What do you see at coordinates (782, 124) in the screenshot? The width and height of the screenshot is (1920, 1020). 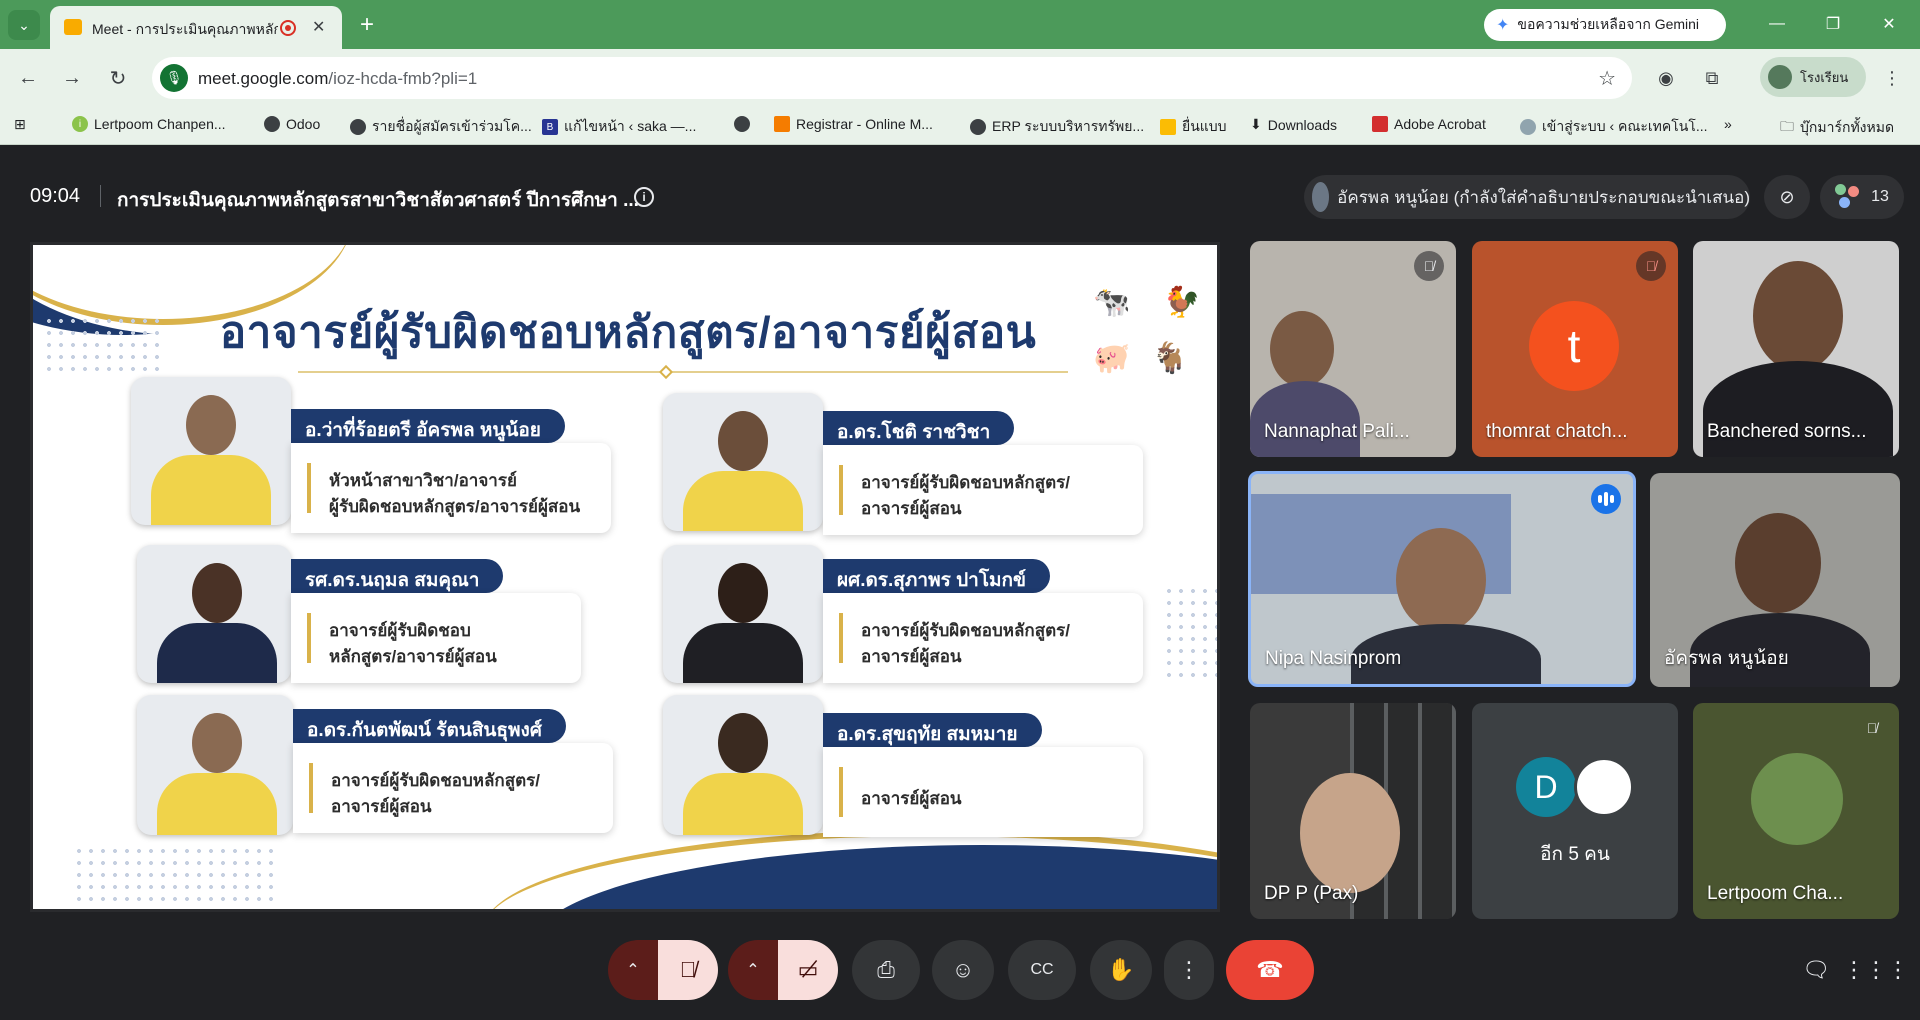 I see `registrar-favicon-icon` at bounding box center [782, 124].